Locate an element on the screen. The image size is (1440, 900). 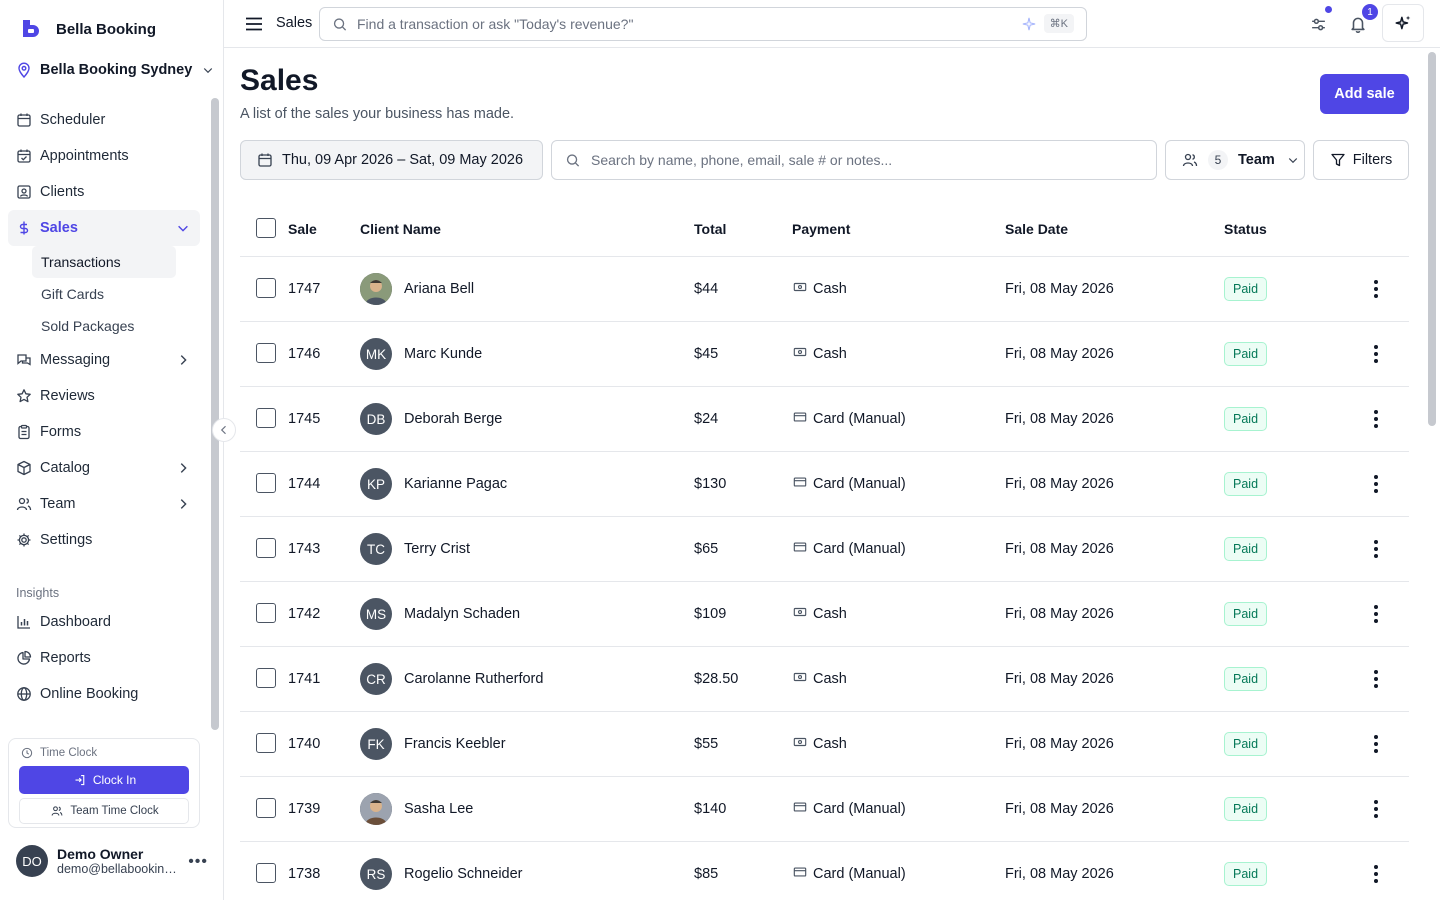
team-filter-button: 5 Team is located at coordinates (1235, 160).